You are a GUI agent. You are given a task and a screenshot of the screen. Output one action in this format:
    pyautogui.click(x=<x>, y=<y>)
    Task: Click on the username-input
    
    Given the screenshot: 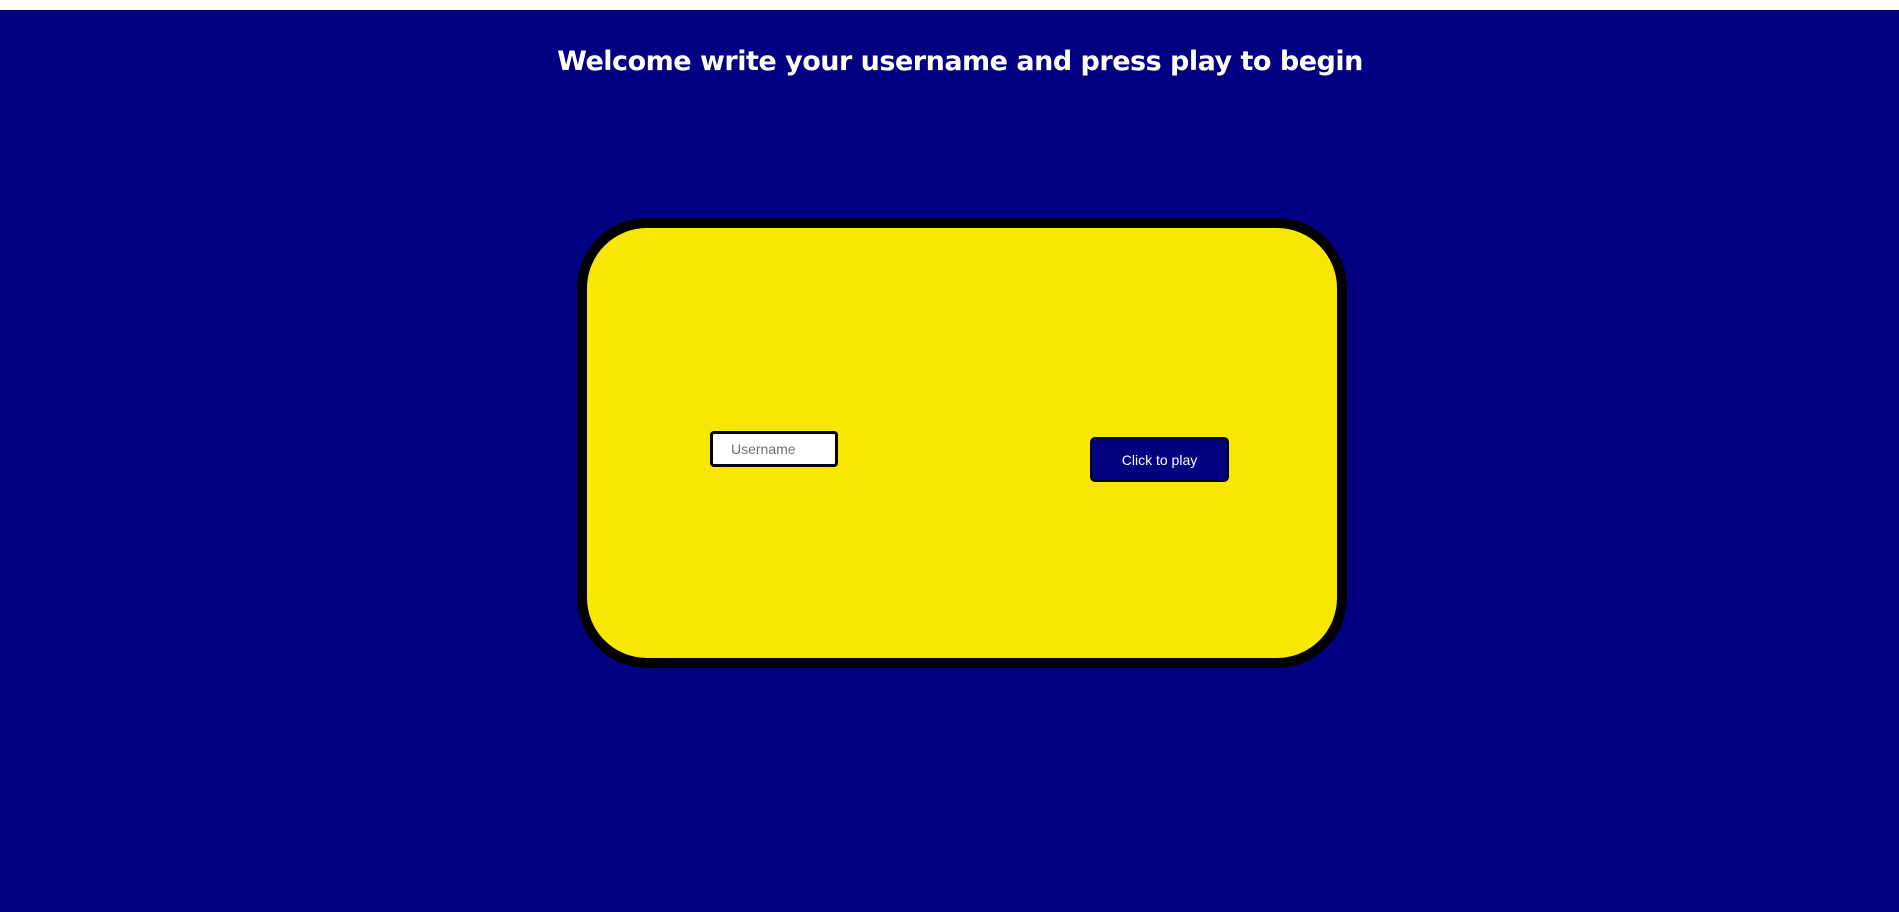 What is the action you would take?
    pyautogui.click(x=774, y=449)
    